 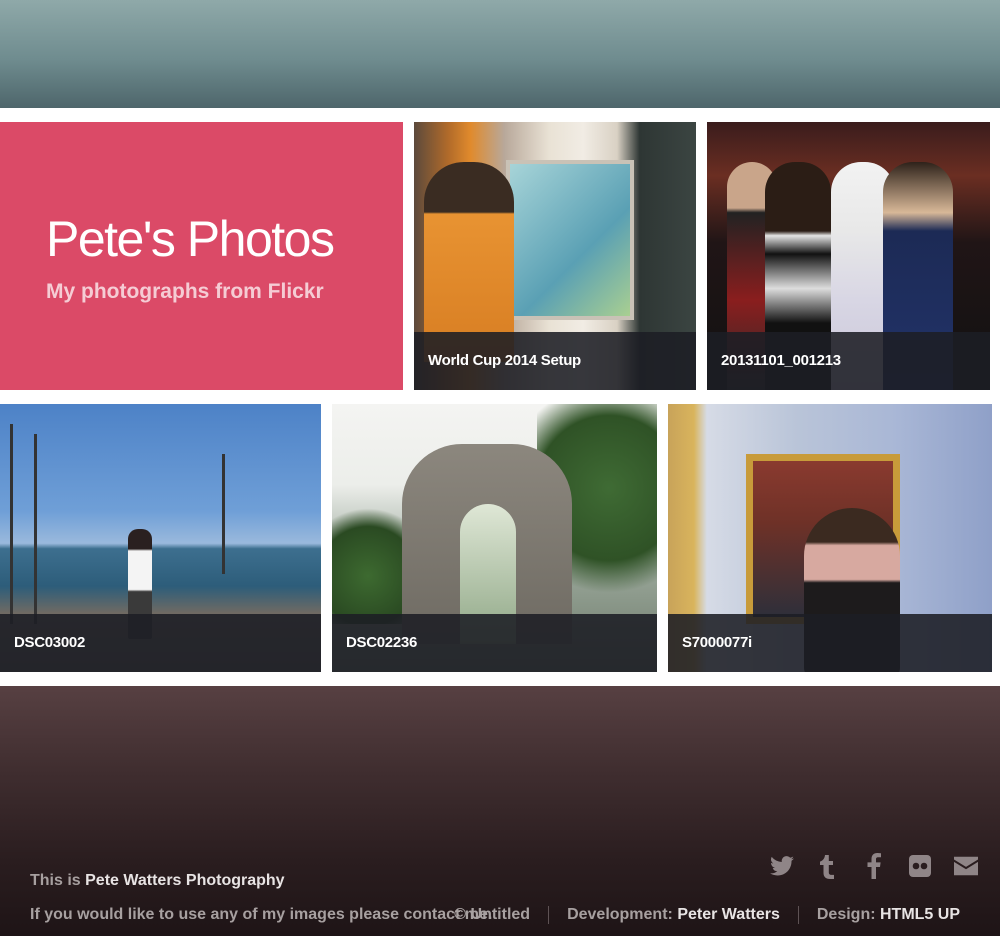 What do you see at coordinates (58, 880) in the screenshot?
I see `footer-intro-prefix: This is` at bounding box center [58, 880].